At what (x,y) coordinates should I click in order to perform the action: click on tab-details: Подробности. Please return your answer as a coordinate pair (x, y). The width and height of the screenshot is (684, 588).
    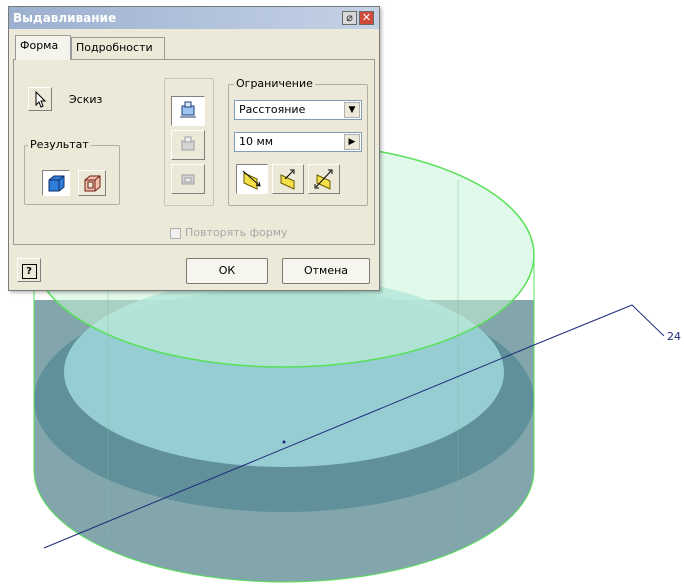
    Looking at the image, I should click on (118, 48).